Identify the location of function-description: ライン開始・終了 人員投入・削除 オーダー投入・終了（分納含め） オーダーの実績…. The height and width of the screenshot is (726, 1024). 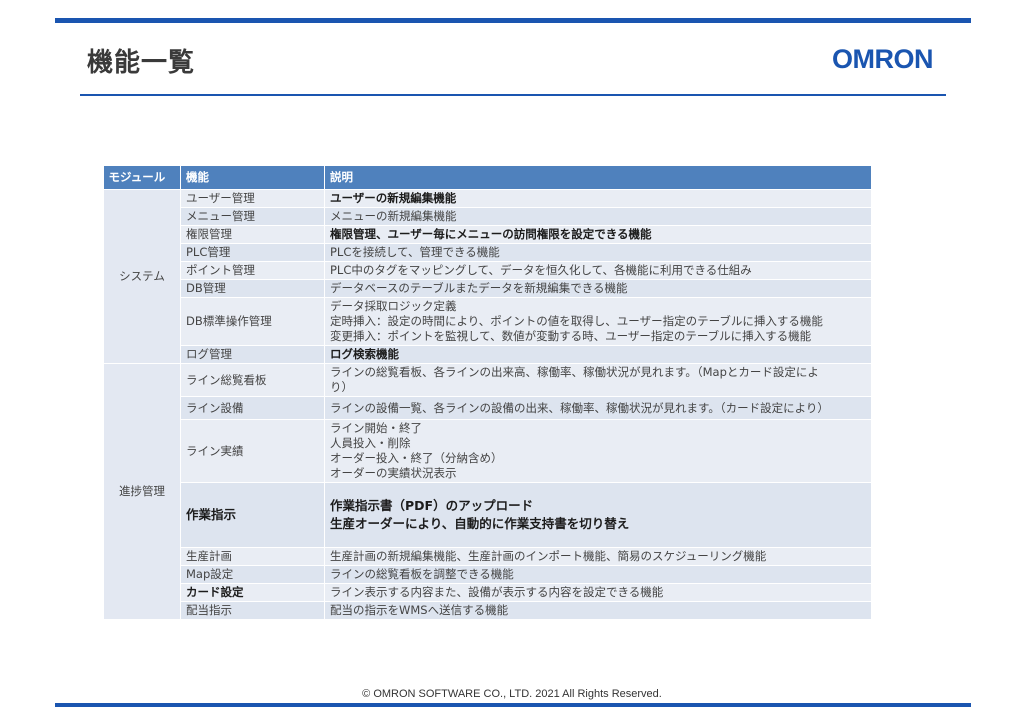
(597, 451).